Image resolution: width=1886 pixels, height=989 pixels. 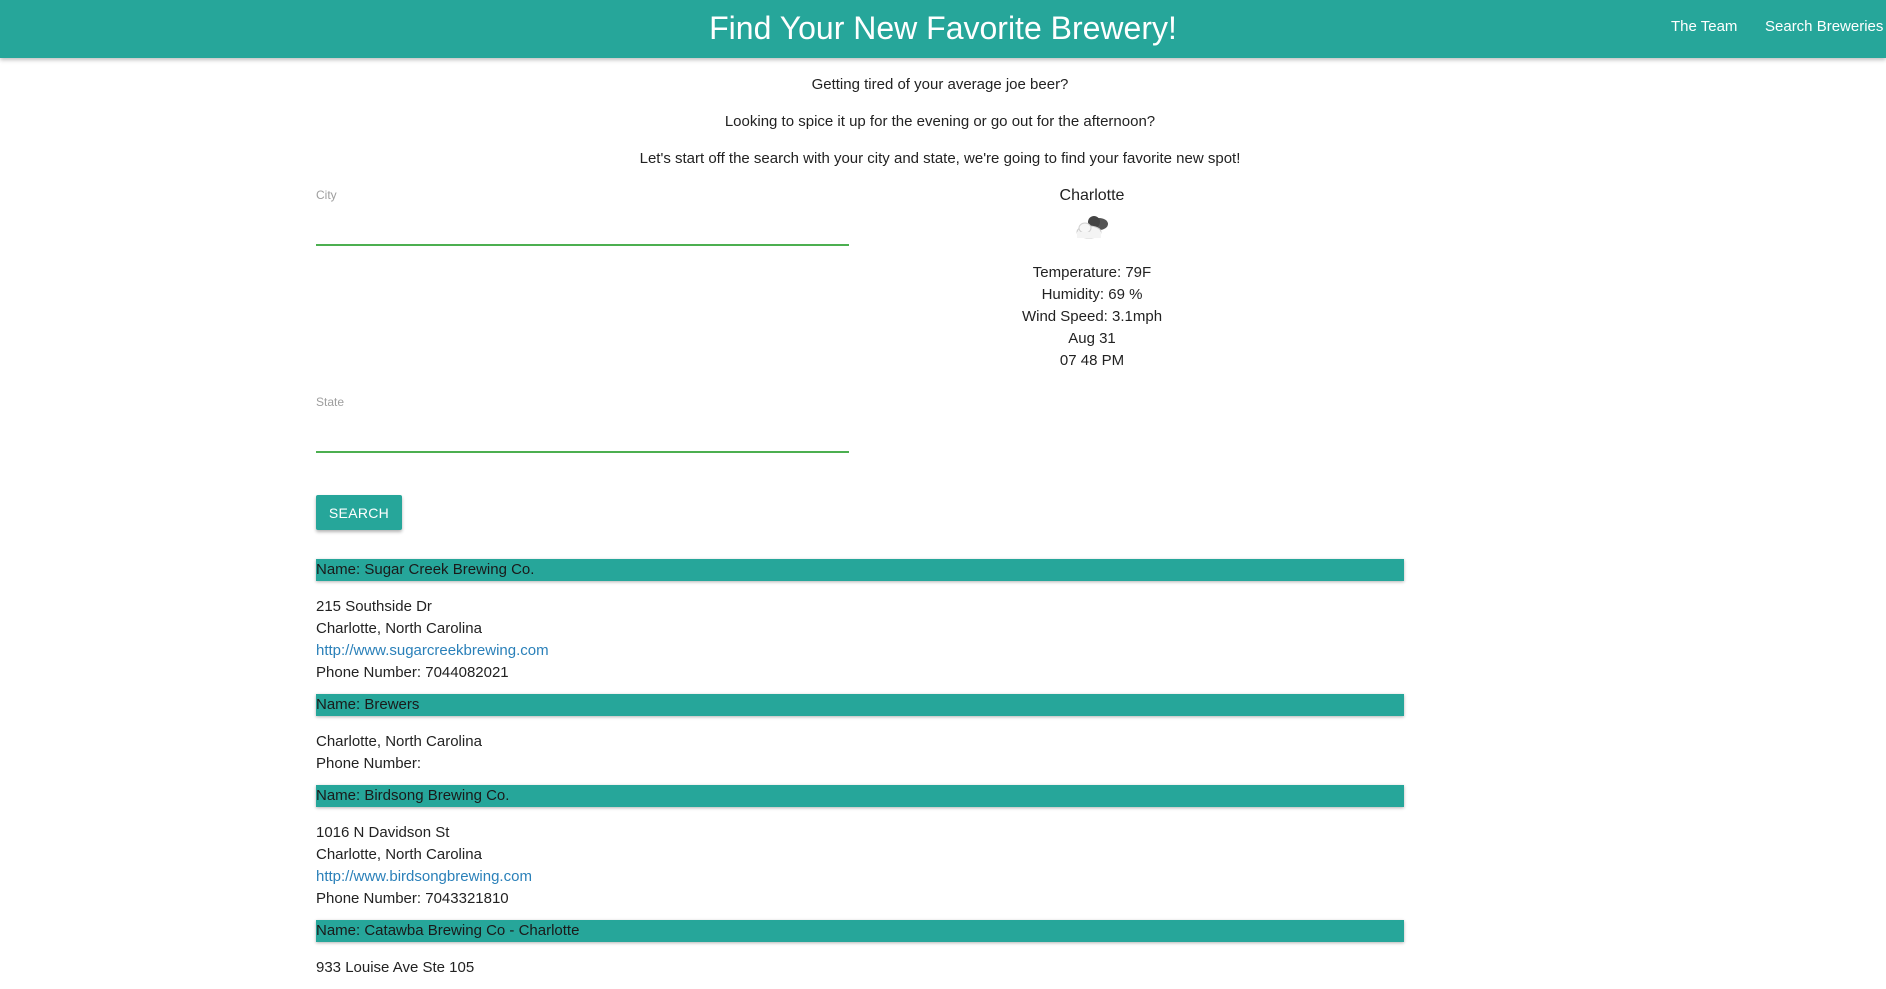 What do you see at coordinates (860, 570) in the screenshot?
I see `brewery-name: Name: Sugar Creek Brewing Co.` at bounding box center [860, 570].